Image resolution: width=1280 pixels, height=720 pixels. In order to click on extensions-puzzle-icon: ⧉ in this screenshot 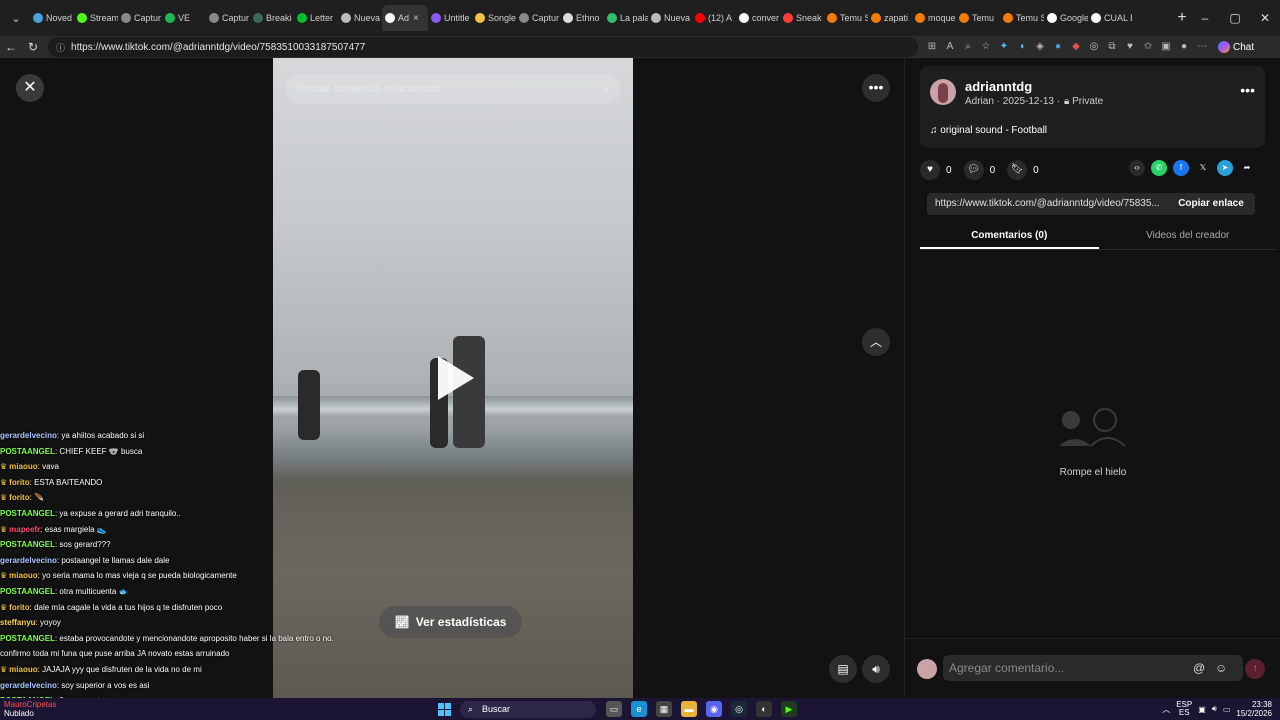, I will do `click(1112, 47)`.